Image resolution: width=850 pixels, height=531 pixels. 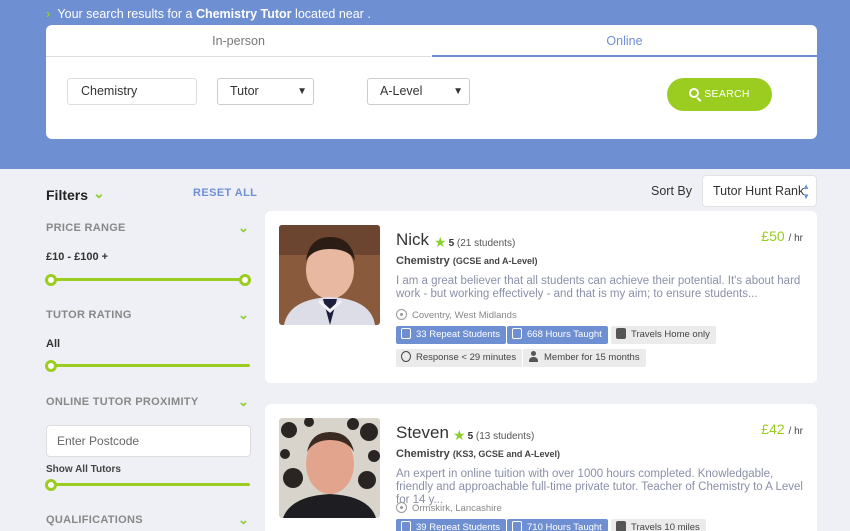 I want to click on search-button: SEARCH, so click(x=719, y=94).